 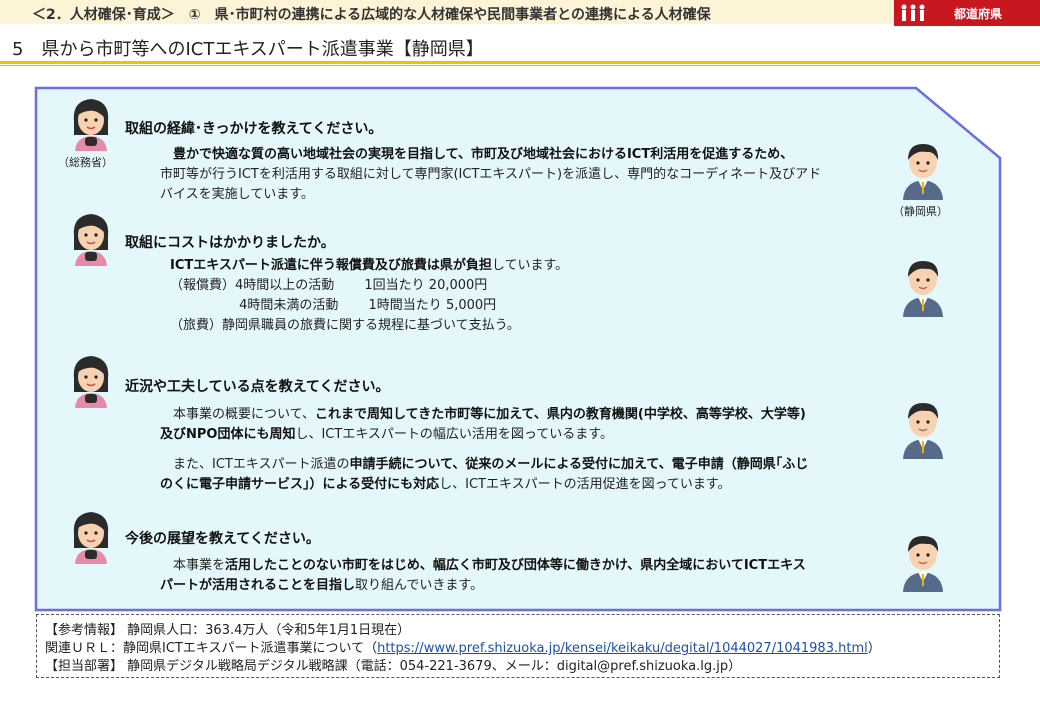 I want to click on reference-dept-label: 【担当部署】, so click(x=84, y=666).